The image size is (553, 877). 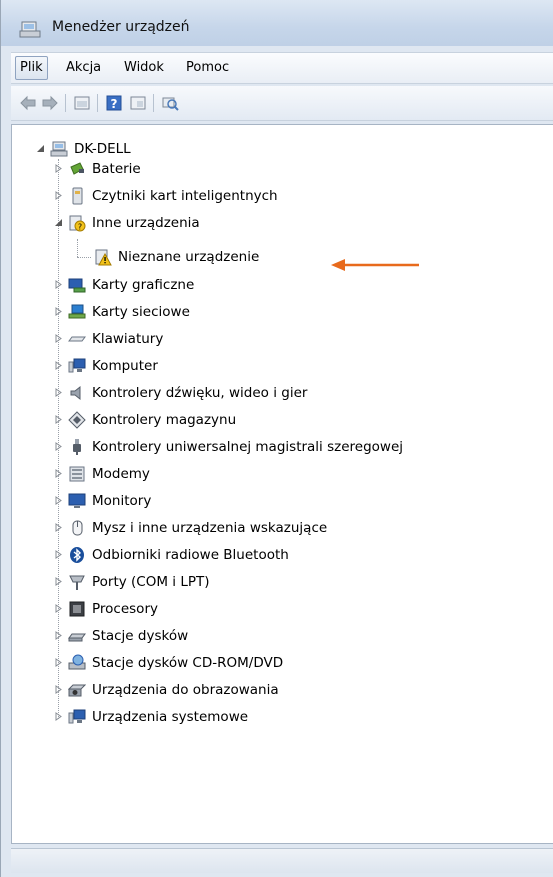 I want to click on tree-item-dzwiek: Kontrolery dźwięku, wideo i gier, so click(x=282, y=393).